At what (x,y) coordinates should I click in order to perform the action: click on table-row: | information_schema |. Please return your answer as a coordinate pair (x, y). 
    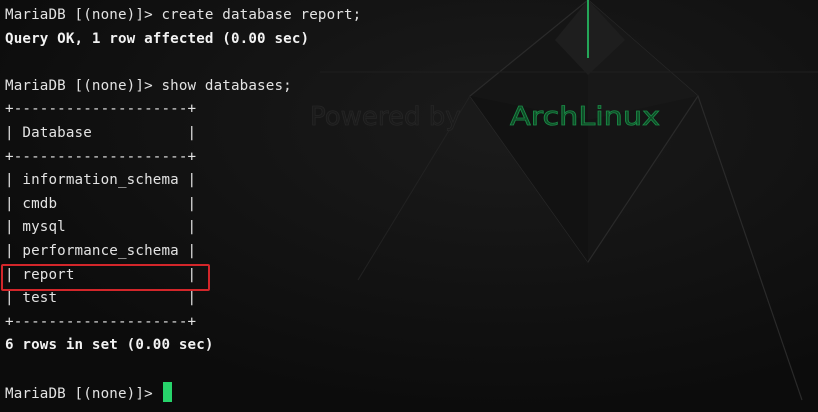
    Looking at the image, I should click on (101, 180).